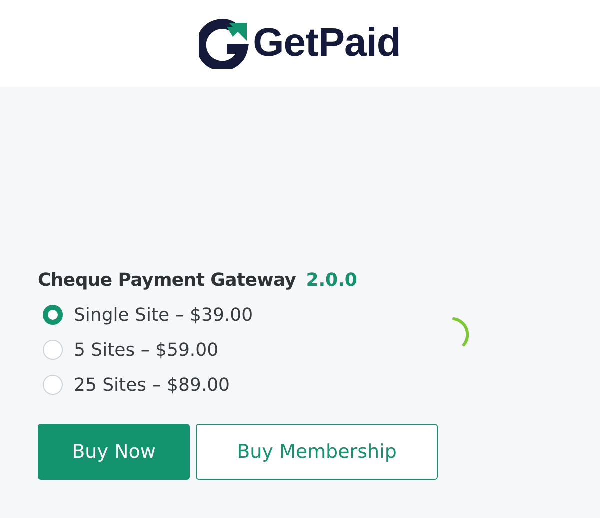 This screenshot has height=518, width=600. I want to click on radio-button, so click(53, 315).